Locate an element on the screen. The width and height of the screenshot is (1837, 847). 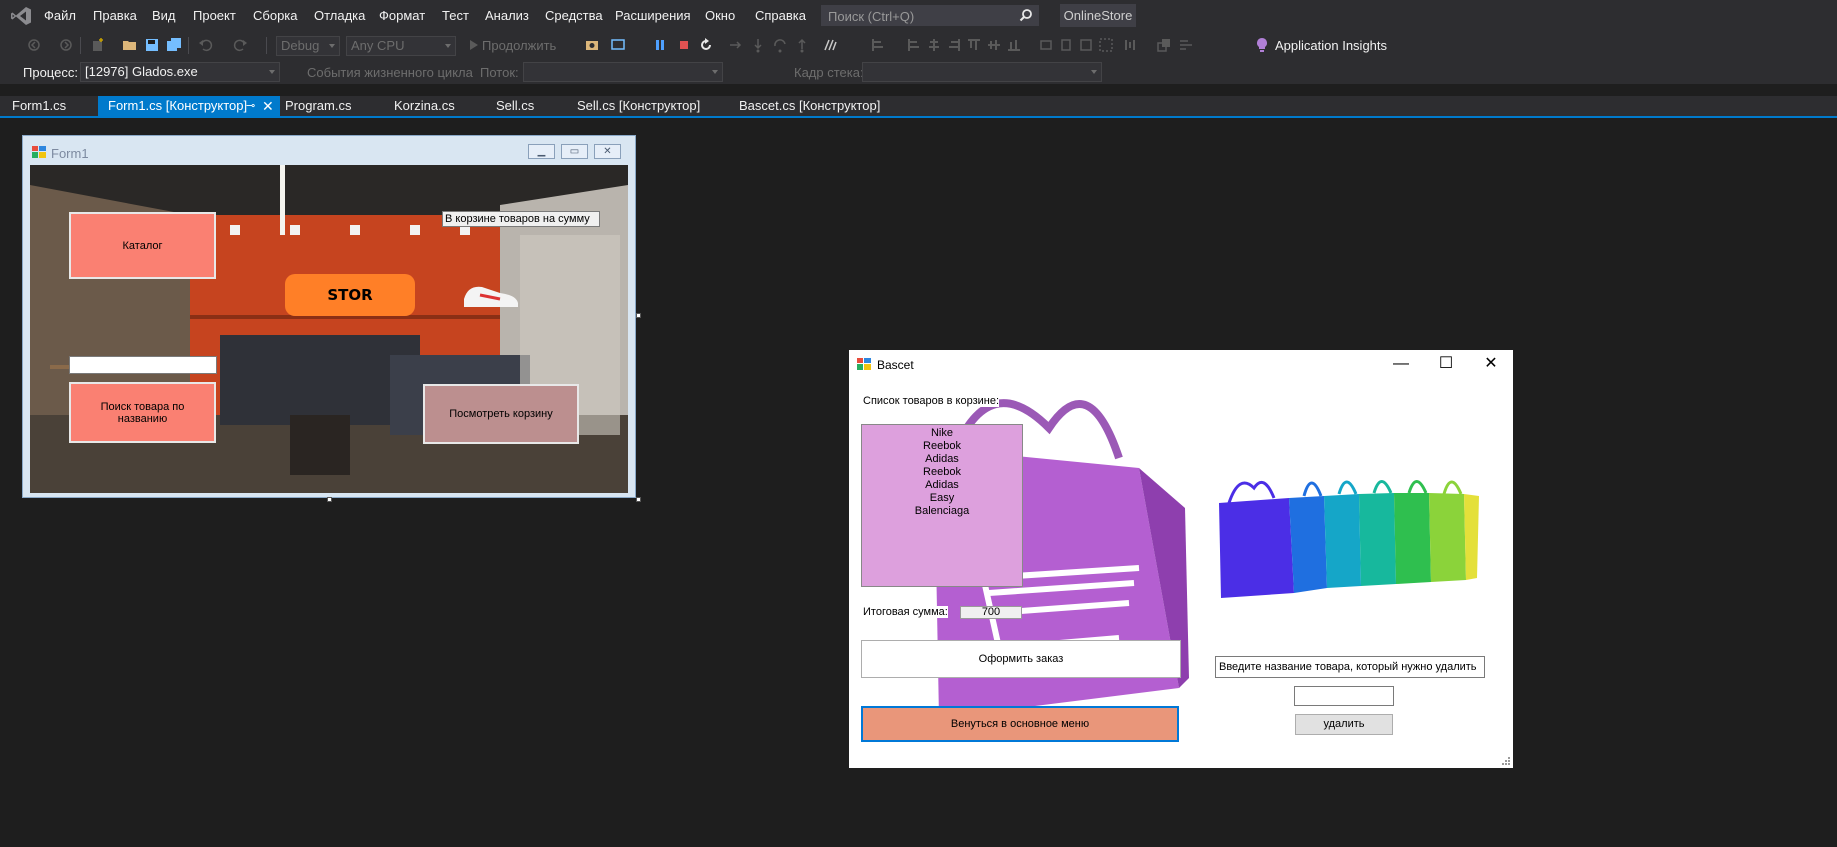
search-input: Поиск (Ctrl+Q) is located at coordinates (930, 15).